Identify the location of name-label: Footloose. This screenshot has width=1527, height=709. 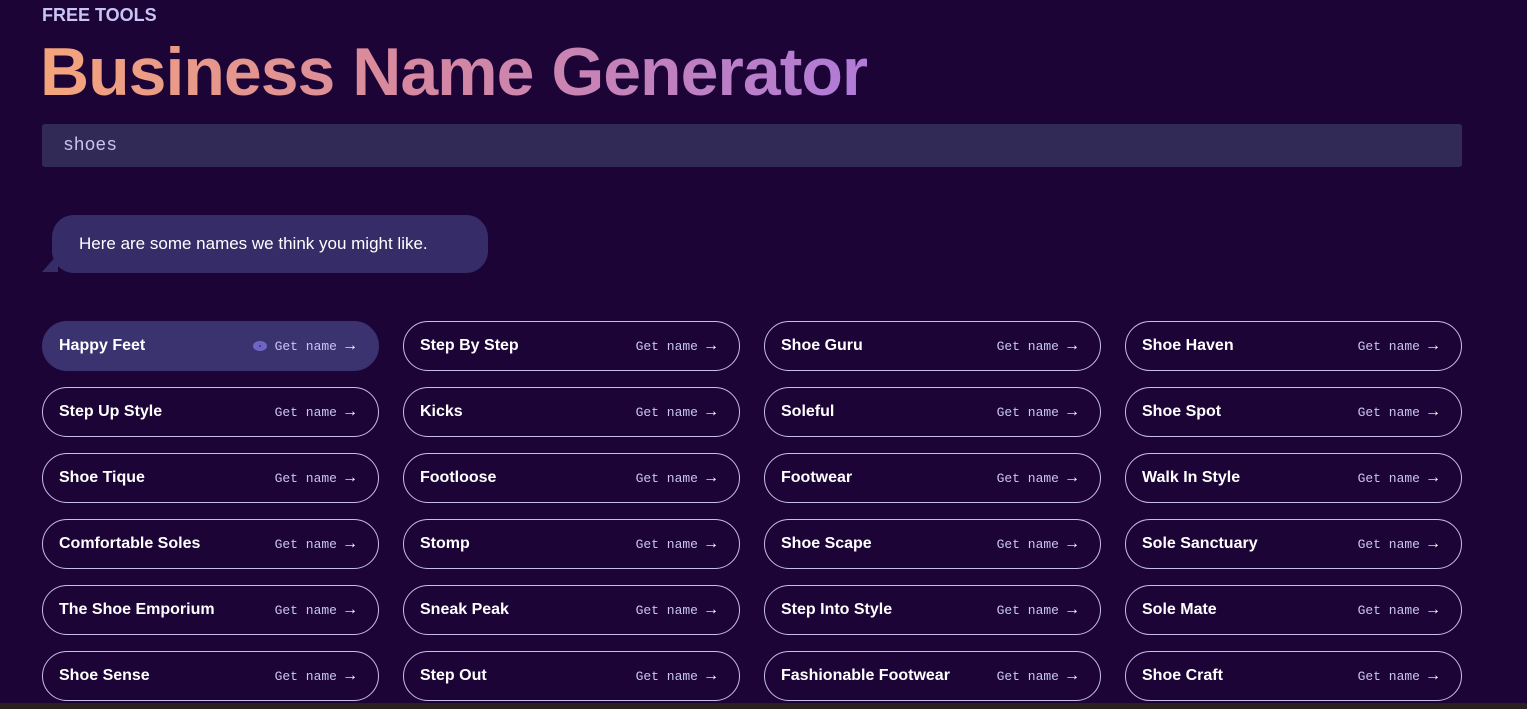
(458, 477).